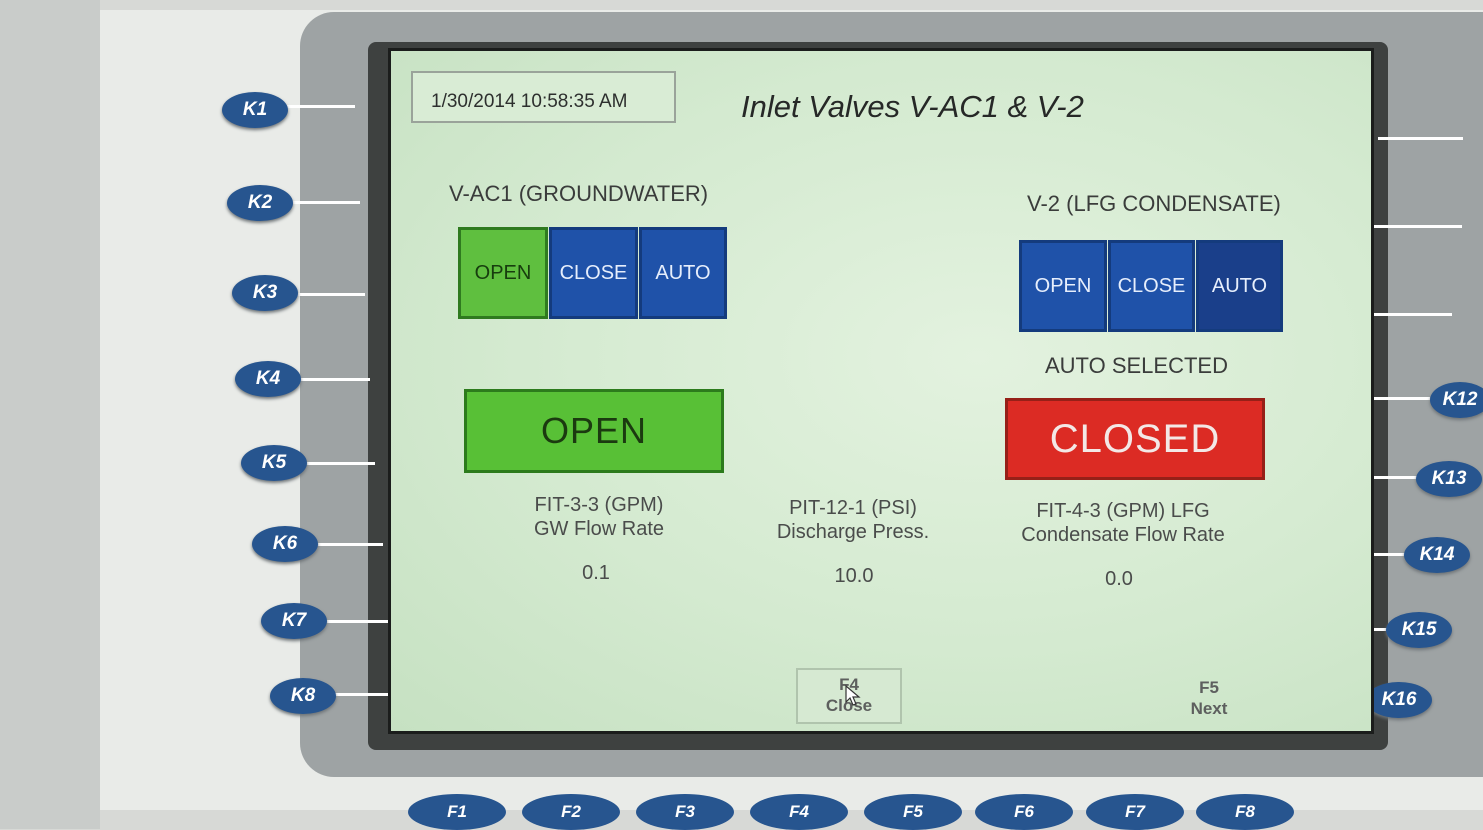  Describe the element at coordinates (303, 696) in the screenshot. I see `k8-key: K8` at that location.